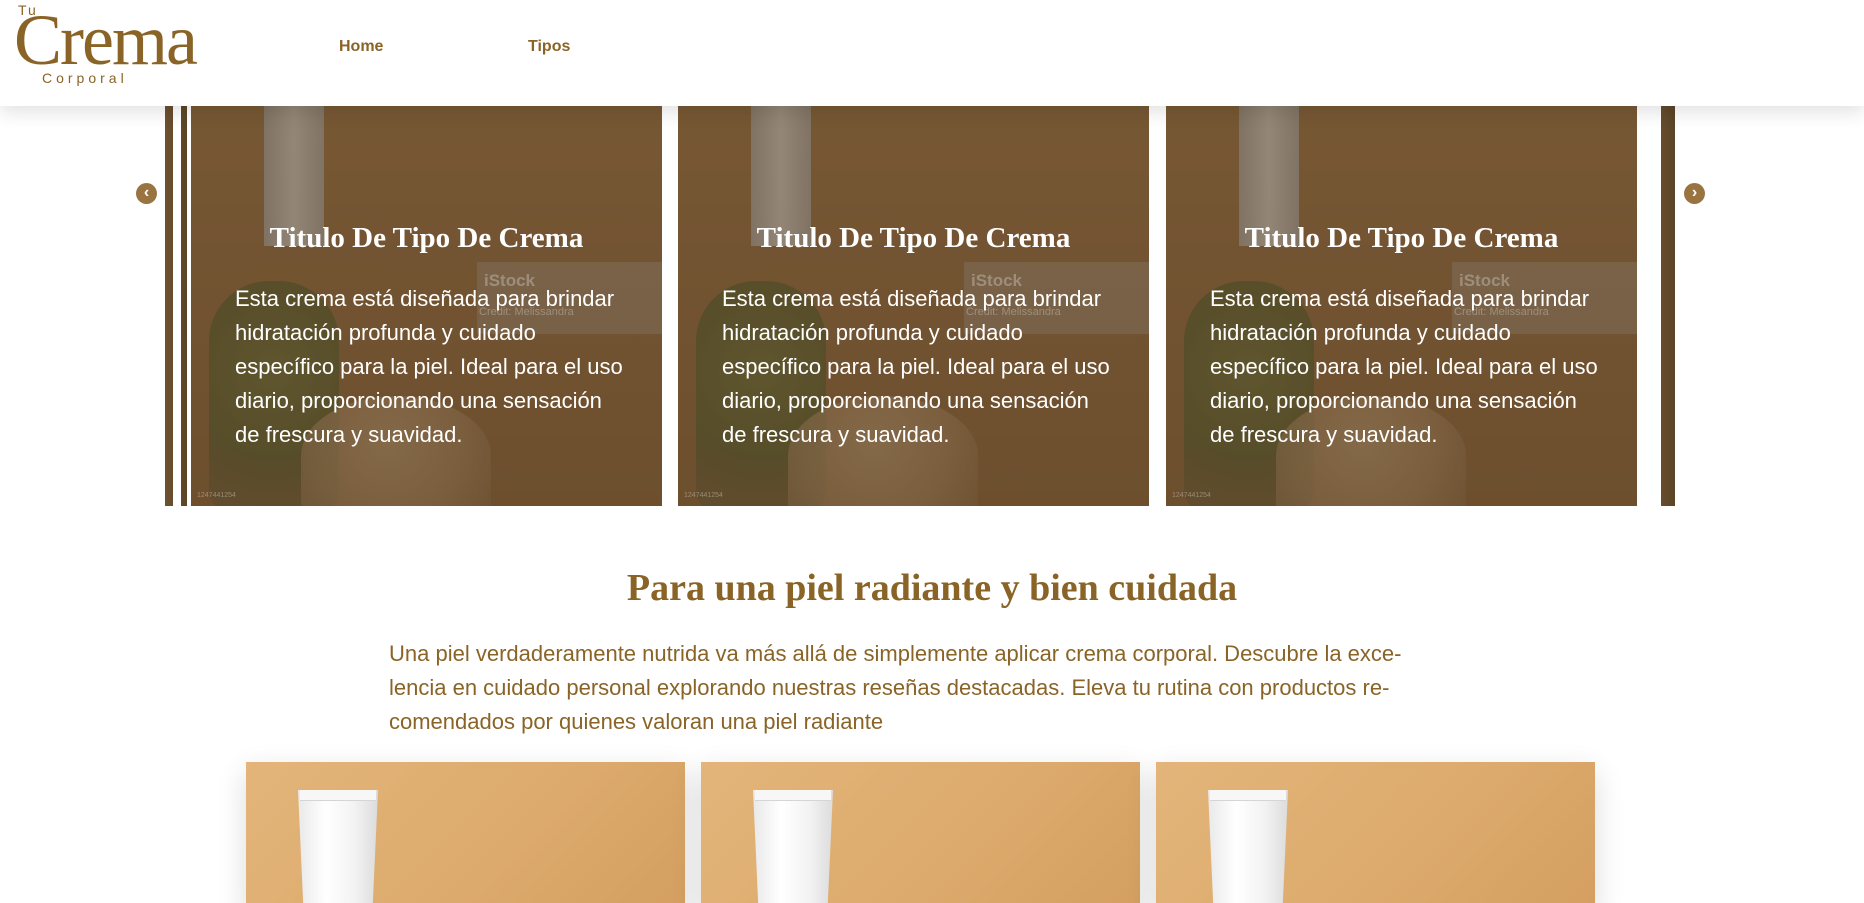  Describe the element at coordinates (932, 53) in the screenshot. I see `site-header: Tu Crema Corporal Home Tipos` at that location.